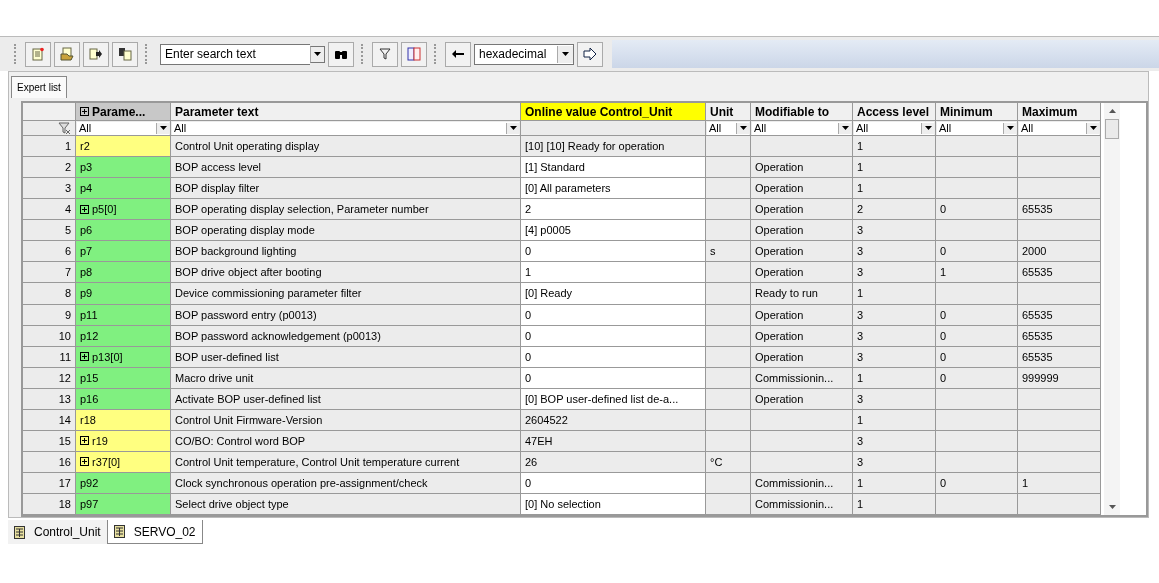  What do you see at coordinates (346, 315) in the screenshot?
I see `table-cell: BOP password entry (p0013)` at bounding box center [346, 315].